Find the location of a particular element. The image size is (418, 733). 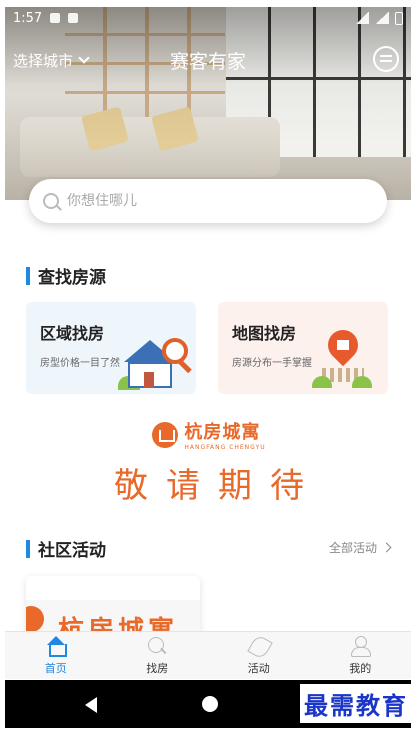

notification-status-icon is located at coordinates (73, 18).